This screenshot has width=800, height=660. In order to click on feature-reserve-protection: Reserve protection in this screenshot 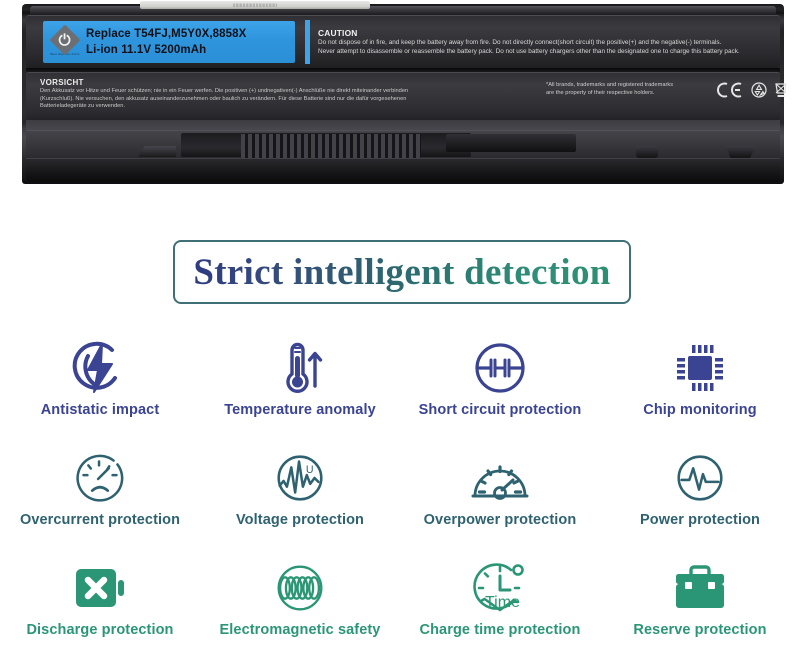, I will do `click(700, 605)`.